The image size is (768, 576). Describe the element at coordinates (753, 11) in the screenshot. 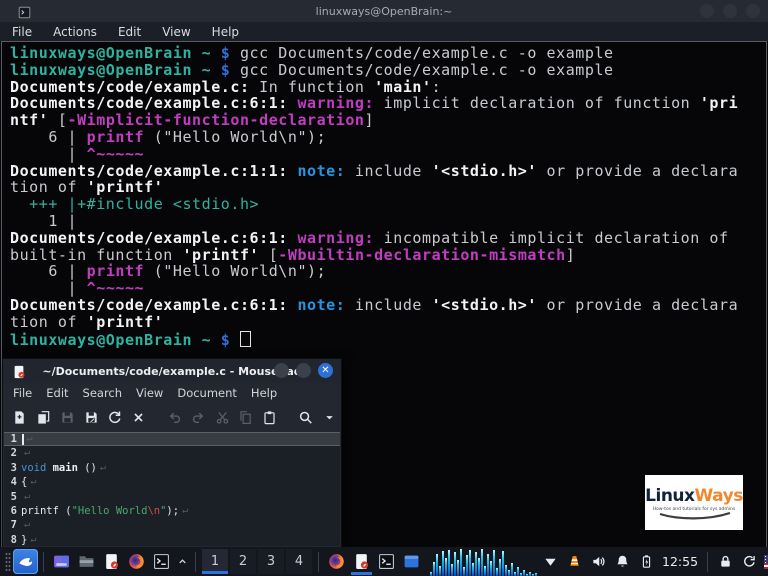

I see `terminal-close-button` at that location.